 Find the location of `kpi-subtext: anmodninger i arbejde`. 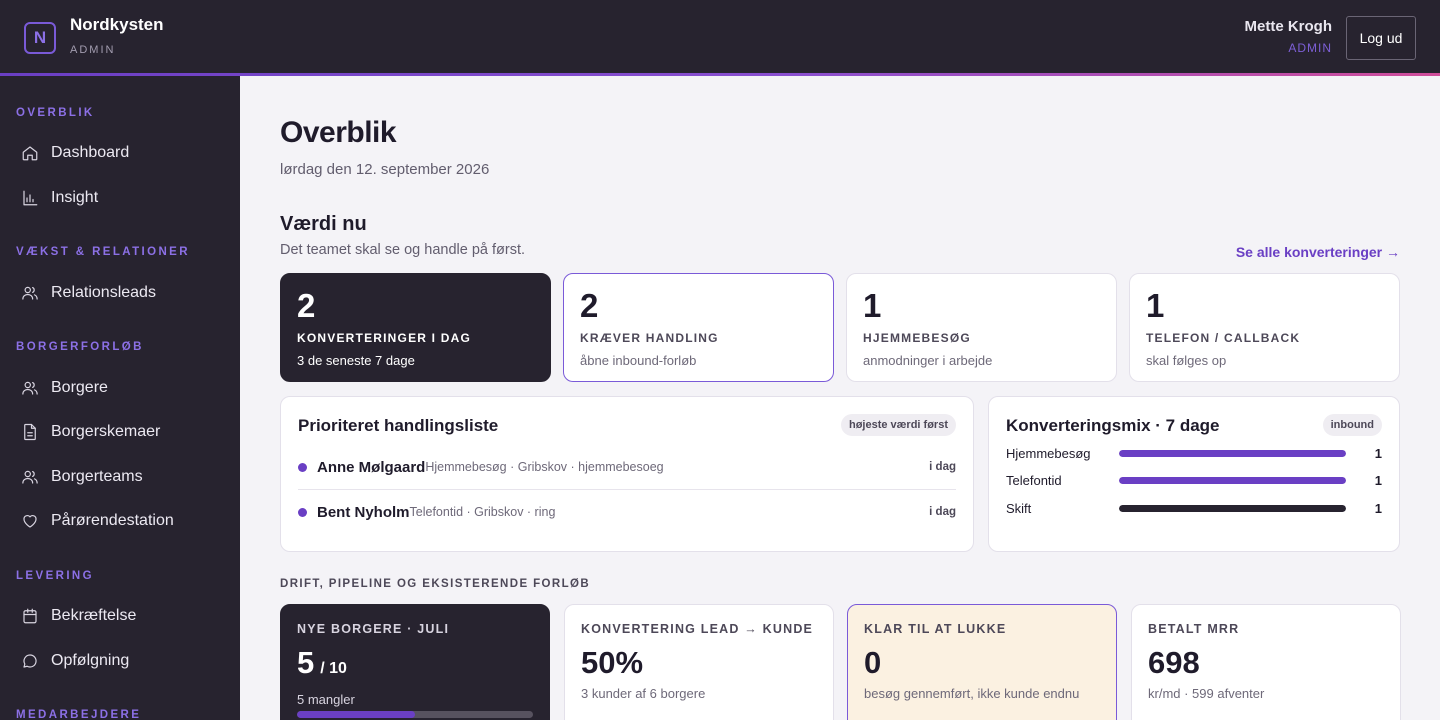

kpi-subtext: anmodninger i arbejde is located at coordinates (928, 360).